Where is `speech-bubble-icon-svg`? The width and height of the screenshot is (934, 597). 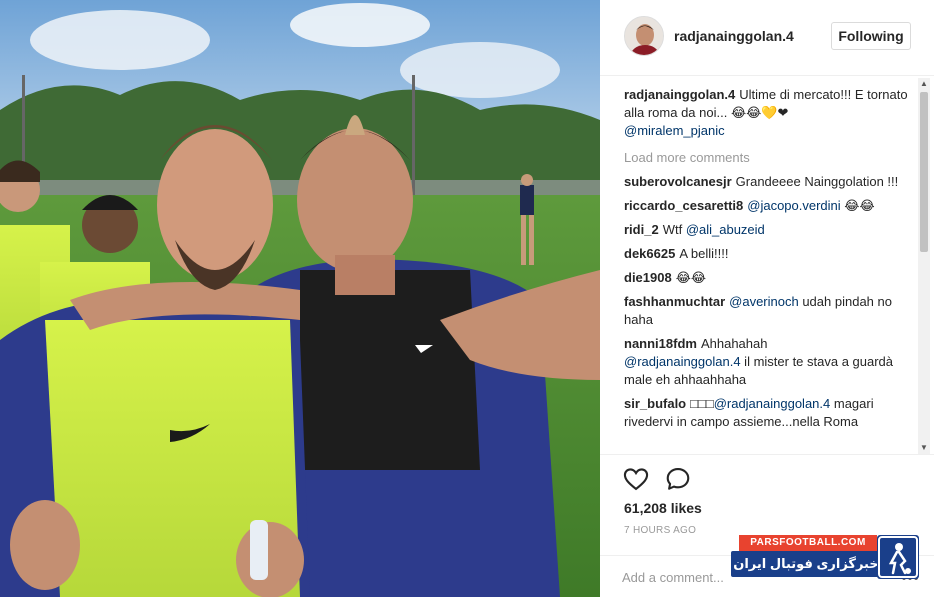
speech-bubble-icon-svg is located at coordinates (678, 479).